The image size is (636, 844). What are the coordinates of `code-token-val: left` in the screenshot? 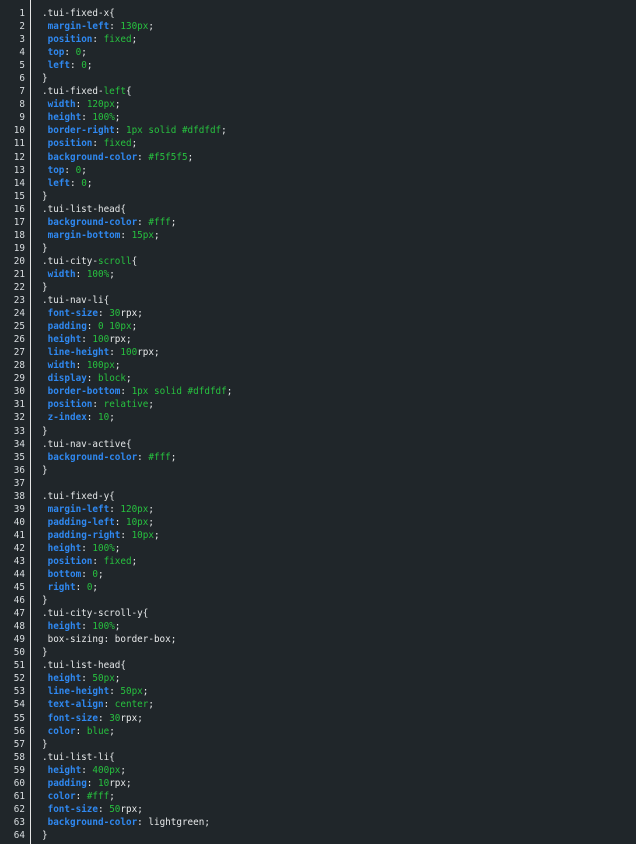 It's located at (114, 92).